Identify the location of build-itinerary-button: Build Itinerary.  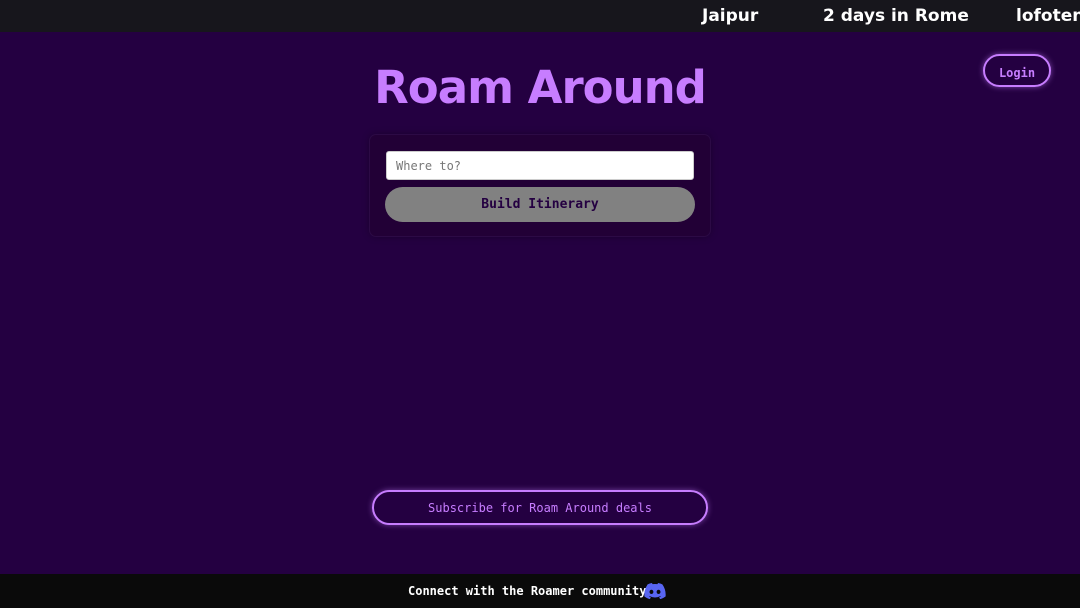
(540, 204).